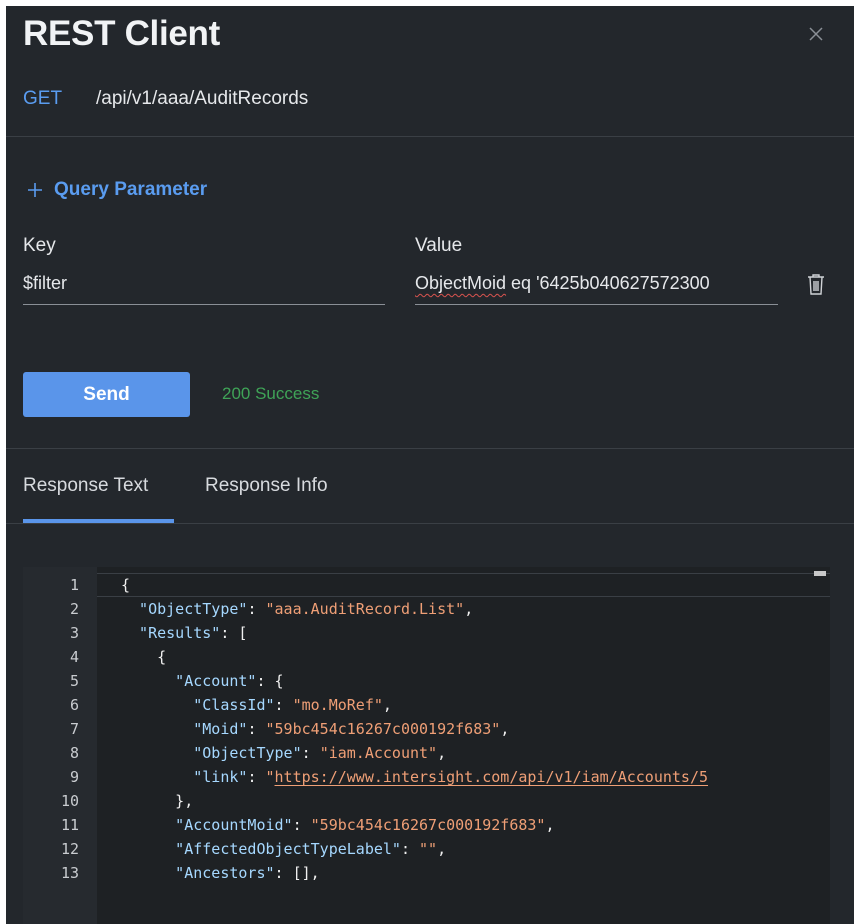  I want to click on json-punctuation: },, so click(157, 801).